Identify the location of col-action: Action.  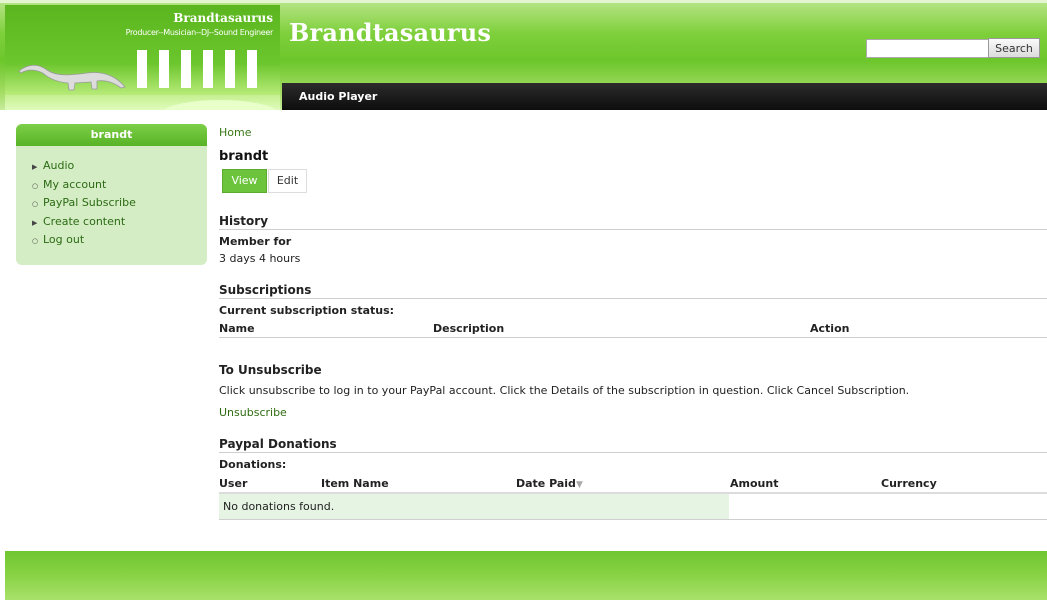
(830, 328).